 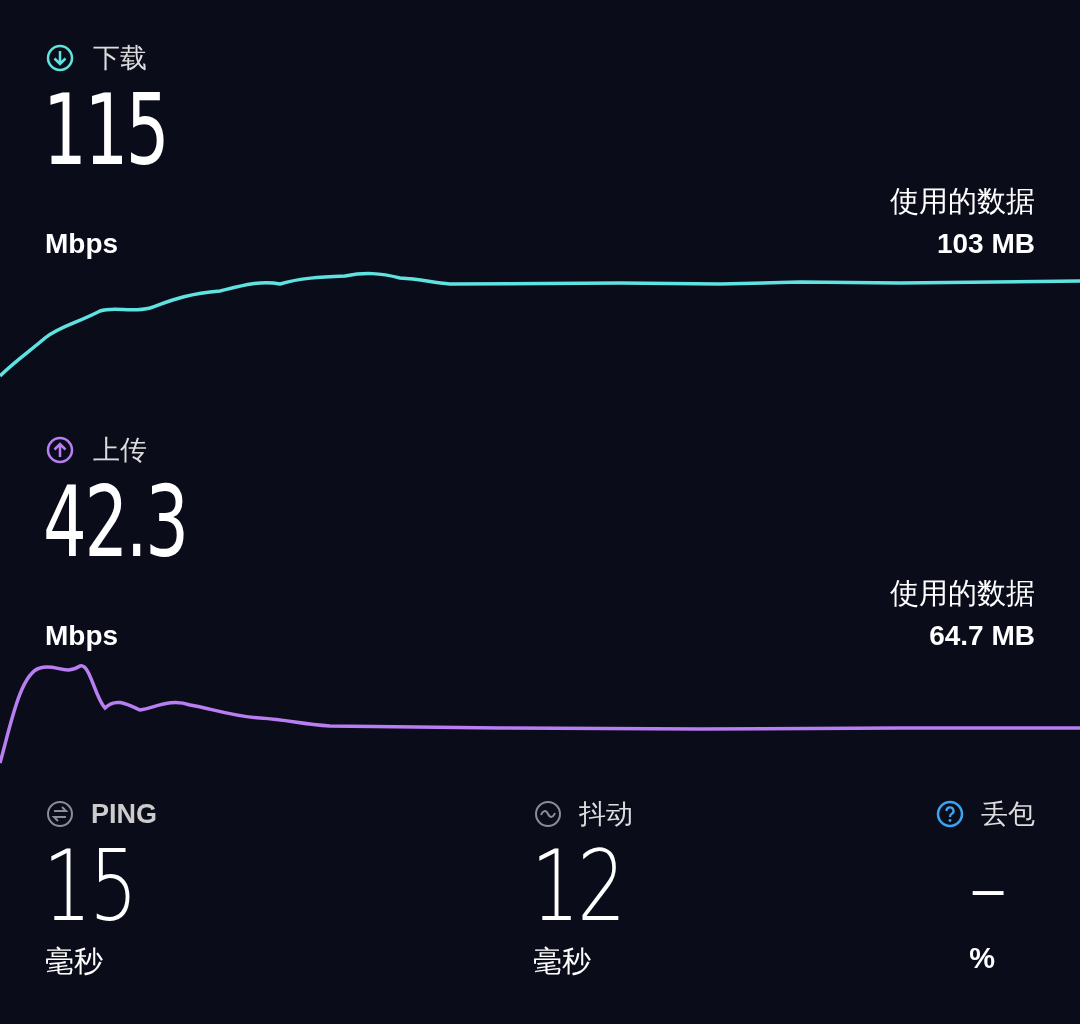 I want to click on metric-label: PING, so click(x=124, y=814).